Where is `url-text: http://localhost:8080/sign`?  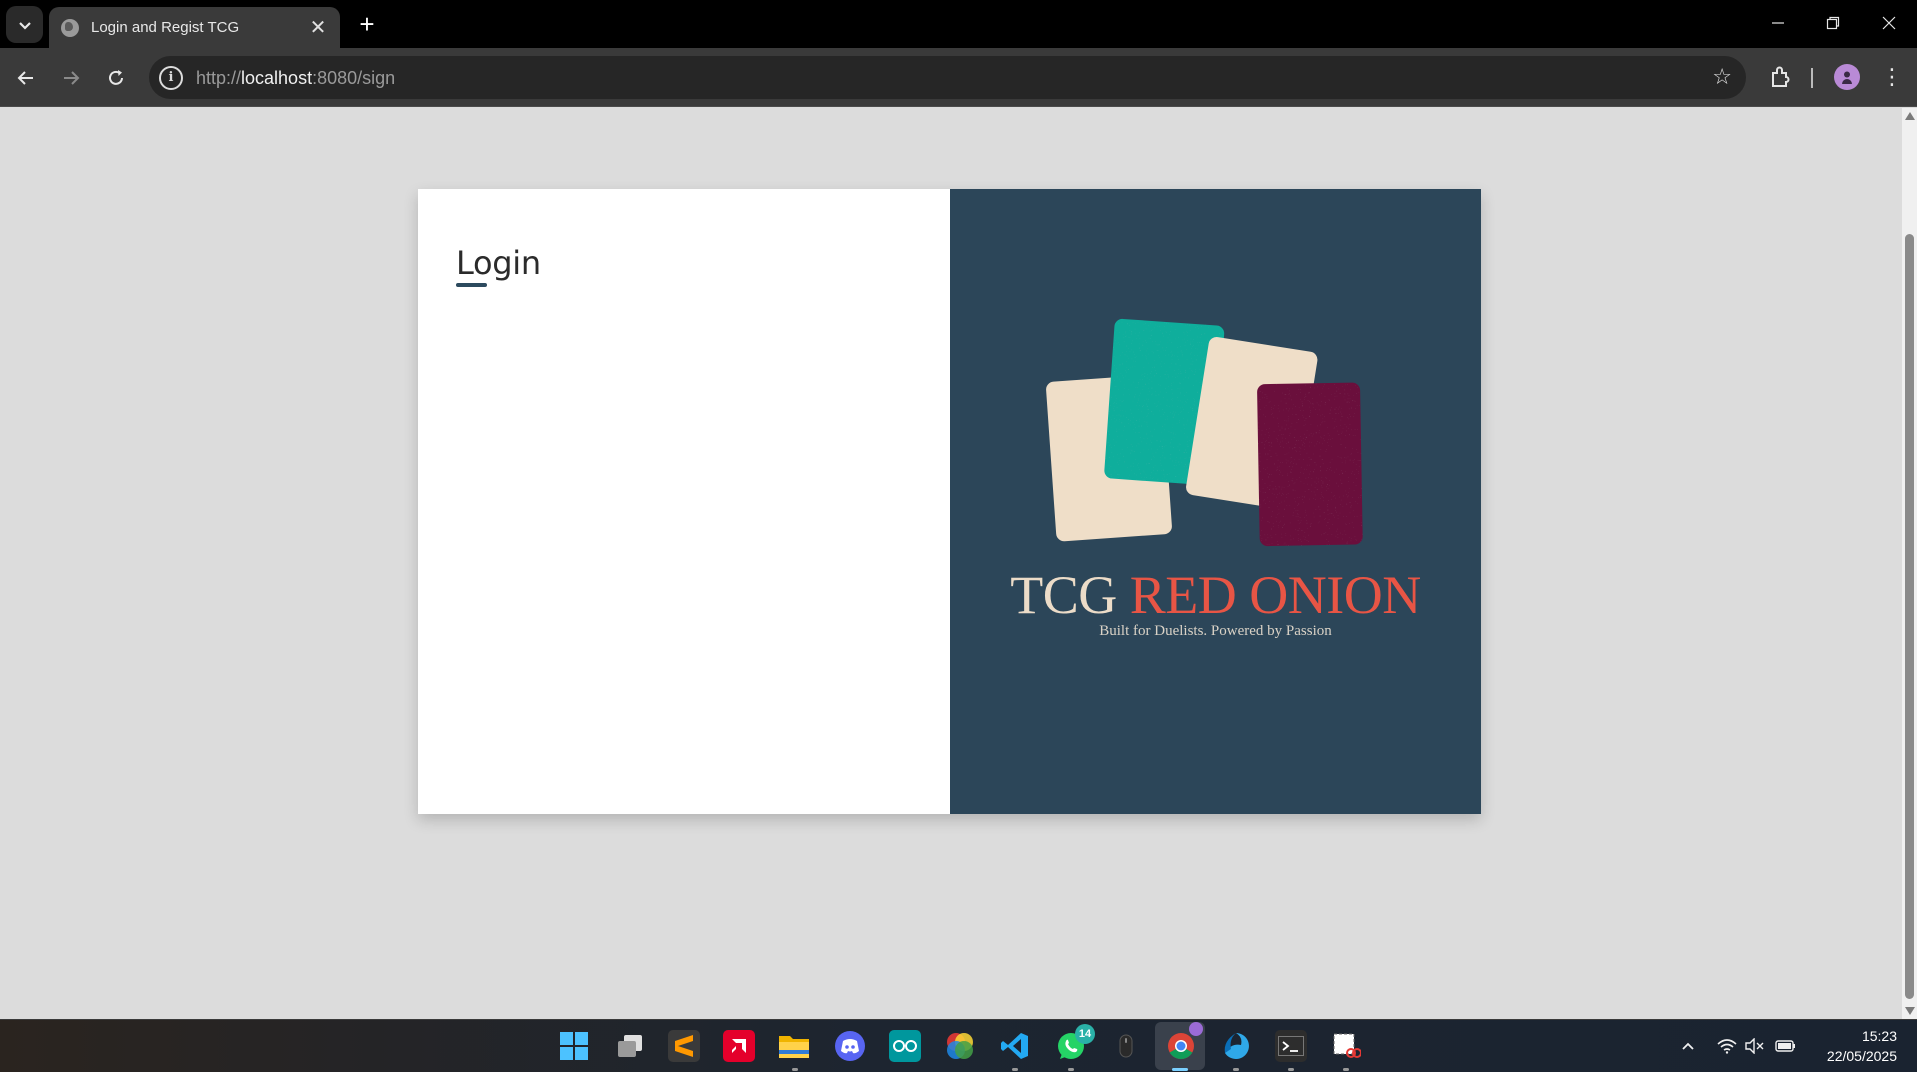
url-text: http://localhost:8080/sign is located at coordinates (295, 78).